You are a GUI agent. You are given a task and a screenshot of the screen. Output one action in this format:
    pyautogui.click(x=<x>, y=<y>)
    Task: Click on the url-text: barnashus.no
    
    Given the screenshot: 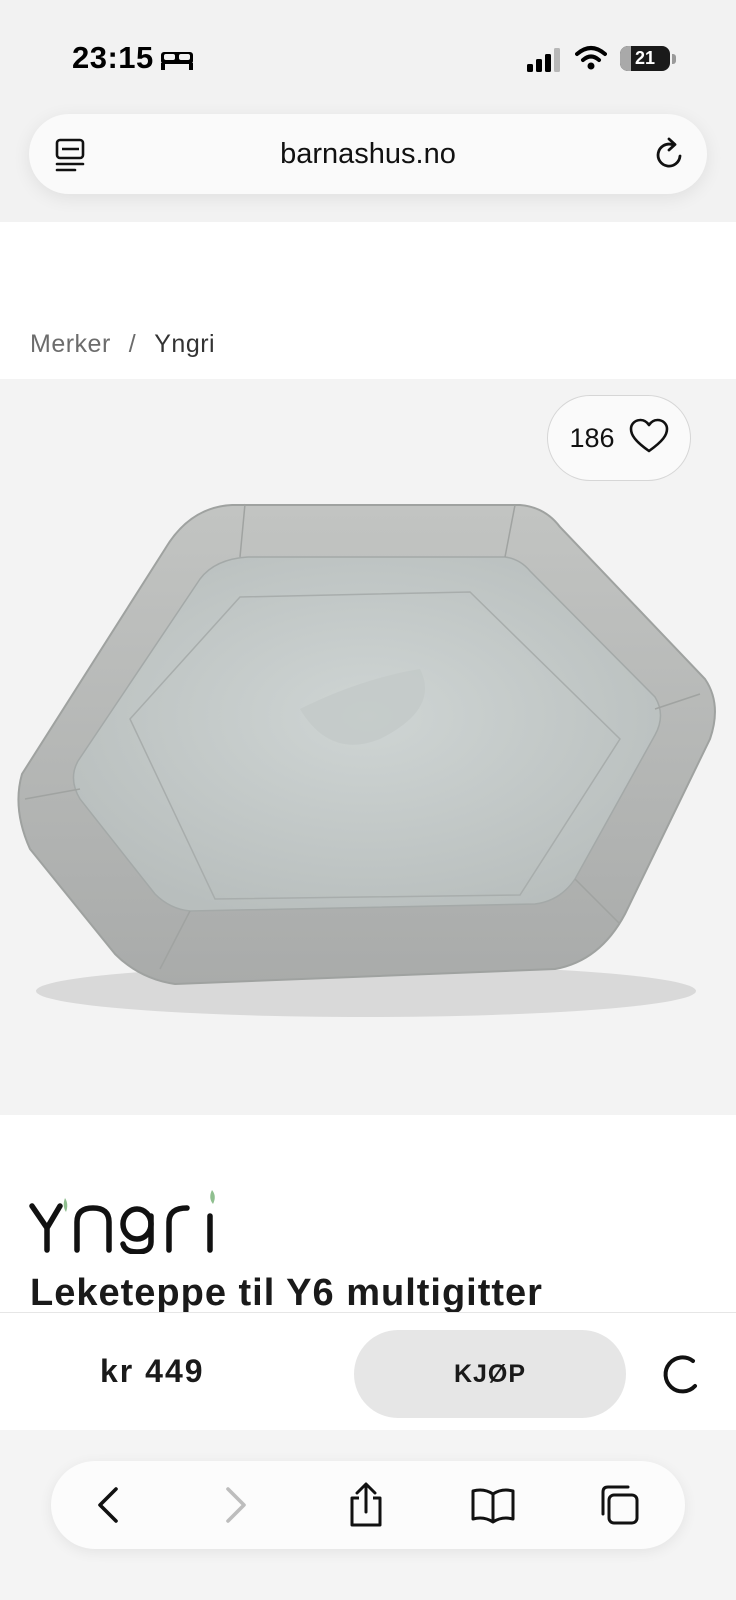 What is the action you would take?
    pyautogui.click(x=368, y=154)
    